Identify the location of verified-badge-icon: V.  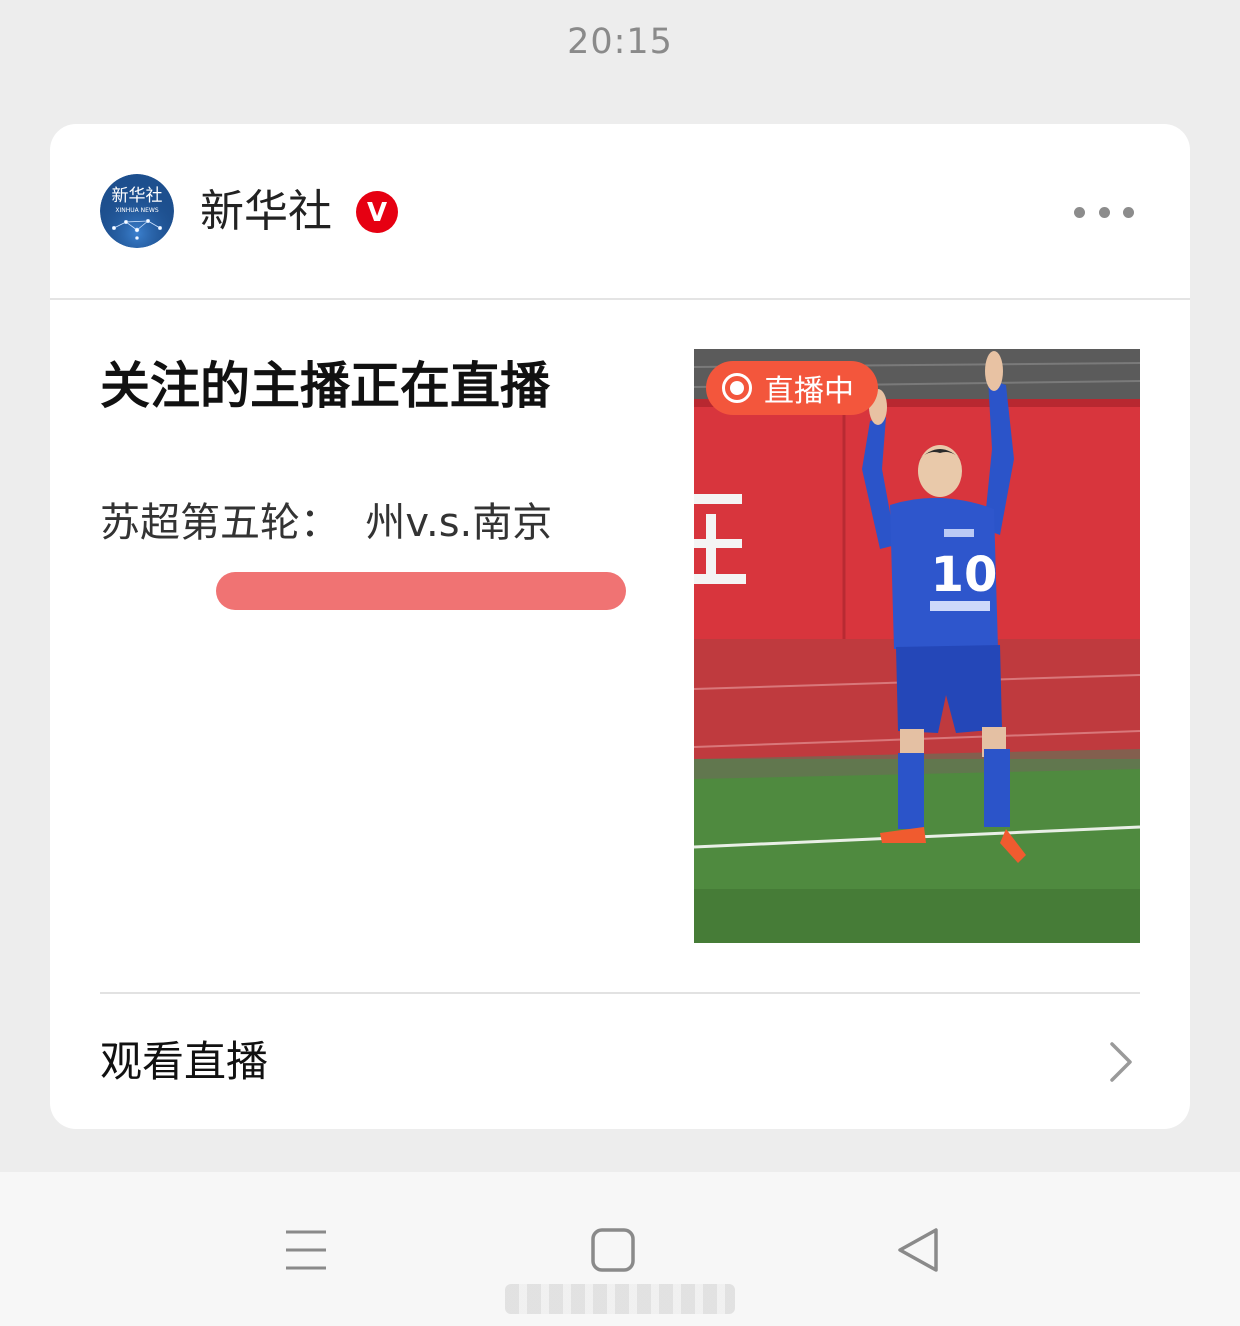
(377, 212).